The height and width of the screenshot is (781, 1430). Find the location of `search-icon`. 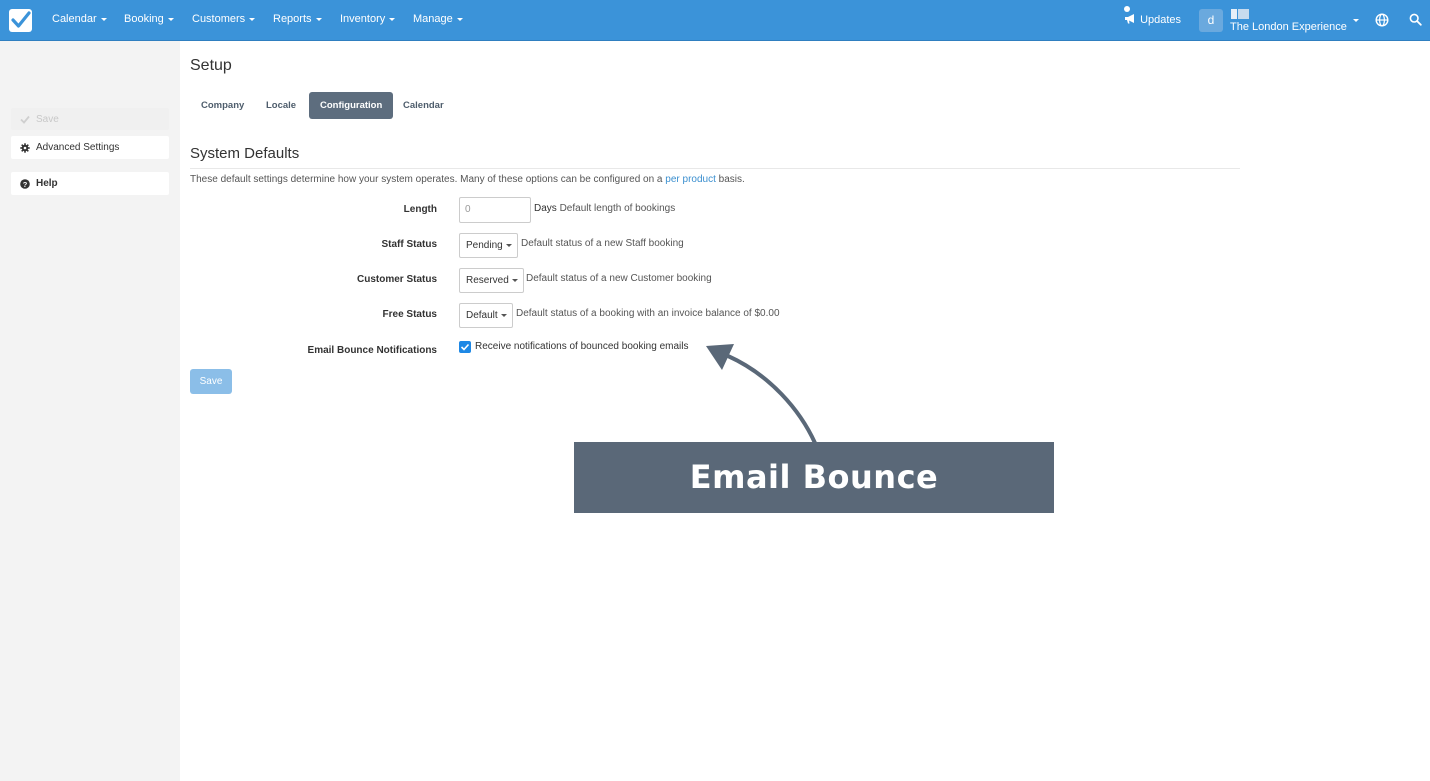

search-icon is located at coordinates (1415, 19).